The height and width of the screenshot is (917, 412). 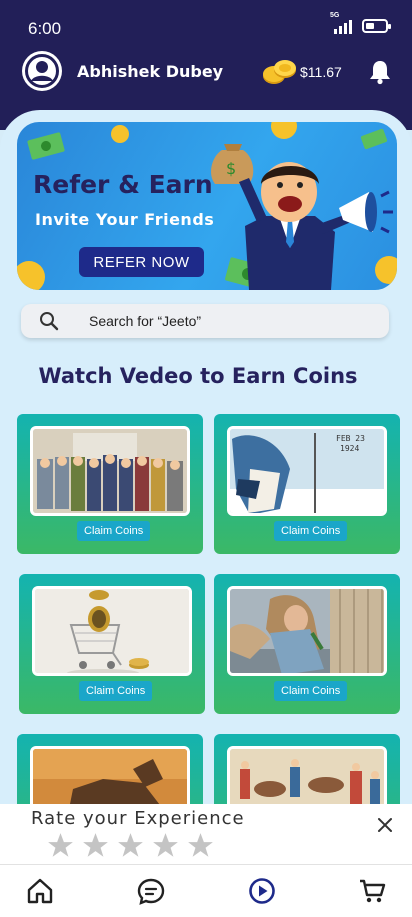 I want to click on network-label: 5G, so click(x=335, y=15).